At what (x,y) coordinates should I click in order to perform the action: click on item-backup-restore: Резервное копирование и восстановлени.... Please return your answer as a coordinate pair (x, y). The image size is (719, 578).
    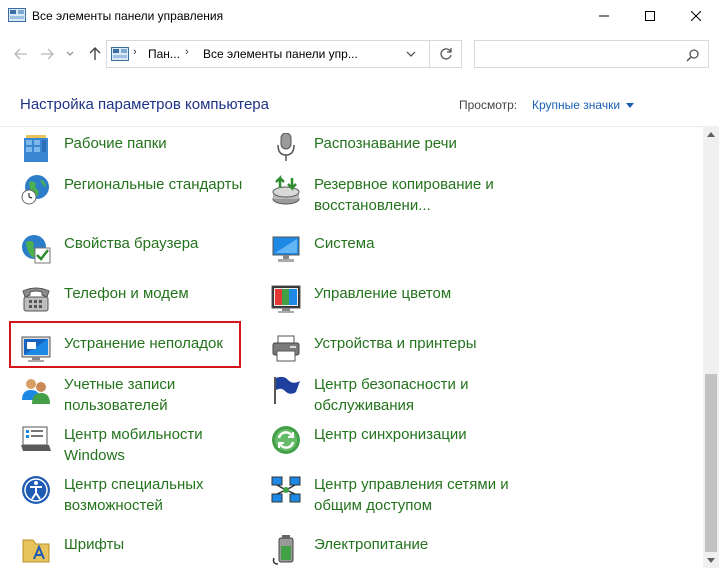
    Looking at the image, I should click on (390, 196).